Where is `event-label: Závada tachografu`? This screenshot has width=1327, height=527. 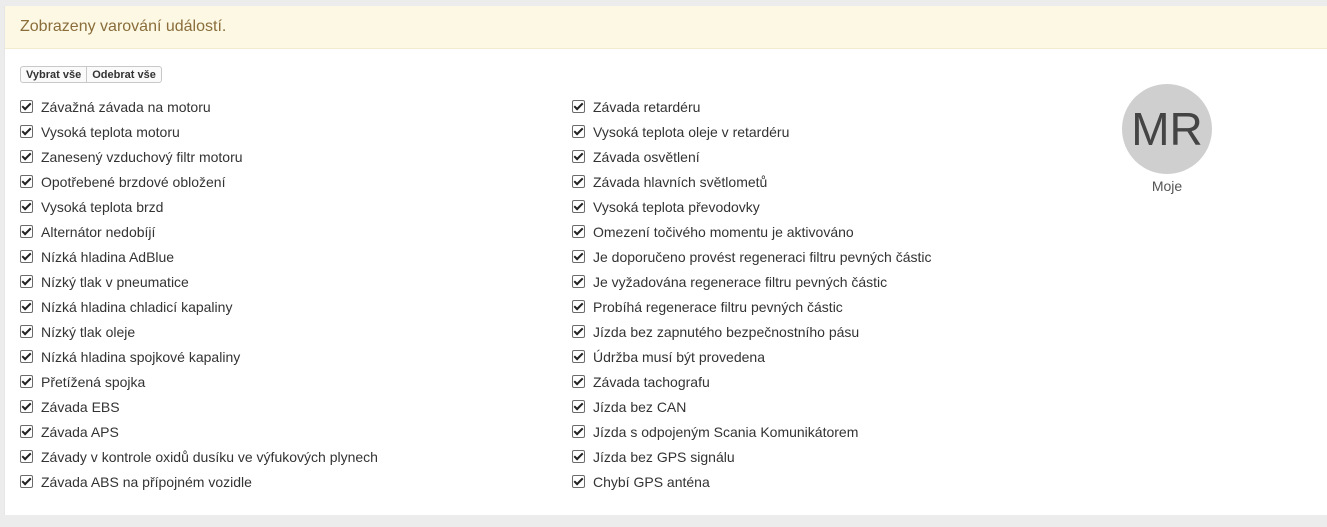 event-label: Závada tachografu is located at coordinates (651, 381).